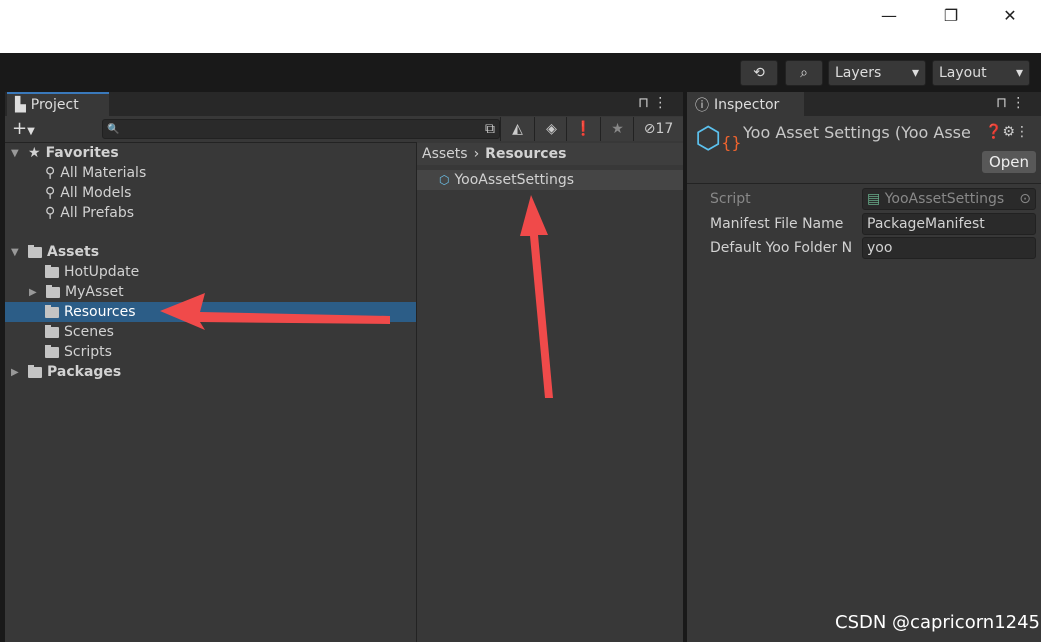 This screenshot has height=642, width=1041. Describe the element at coordinates (536, 296) in the screenshot. I see `arrow-to-file` at that location.